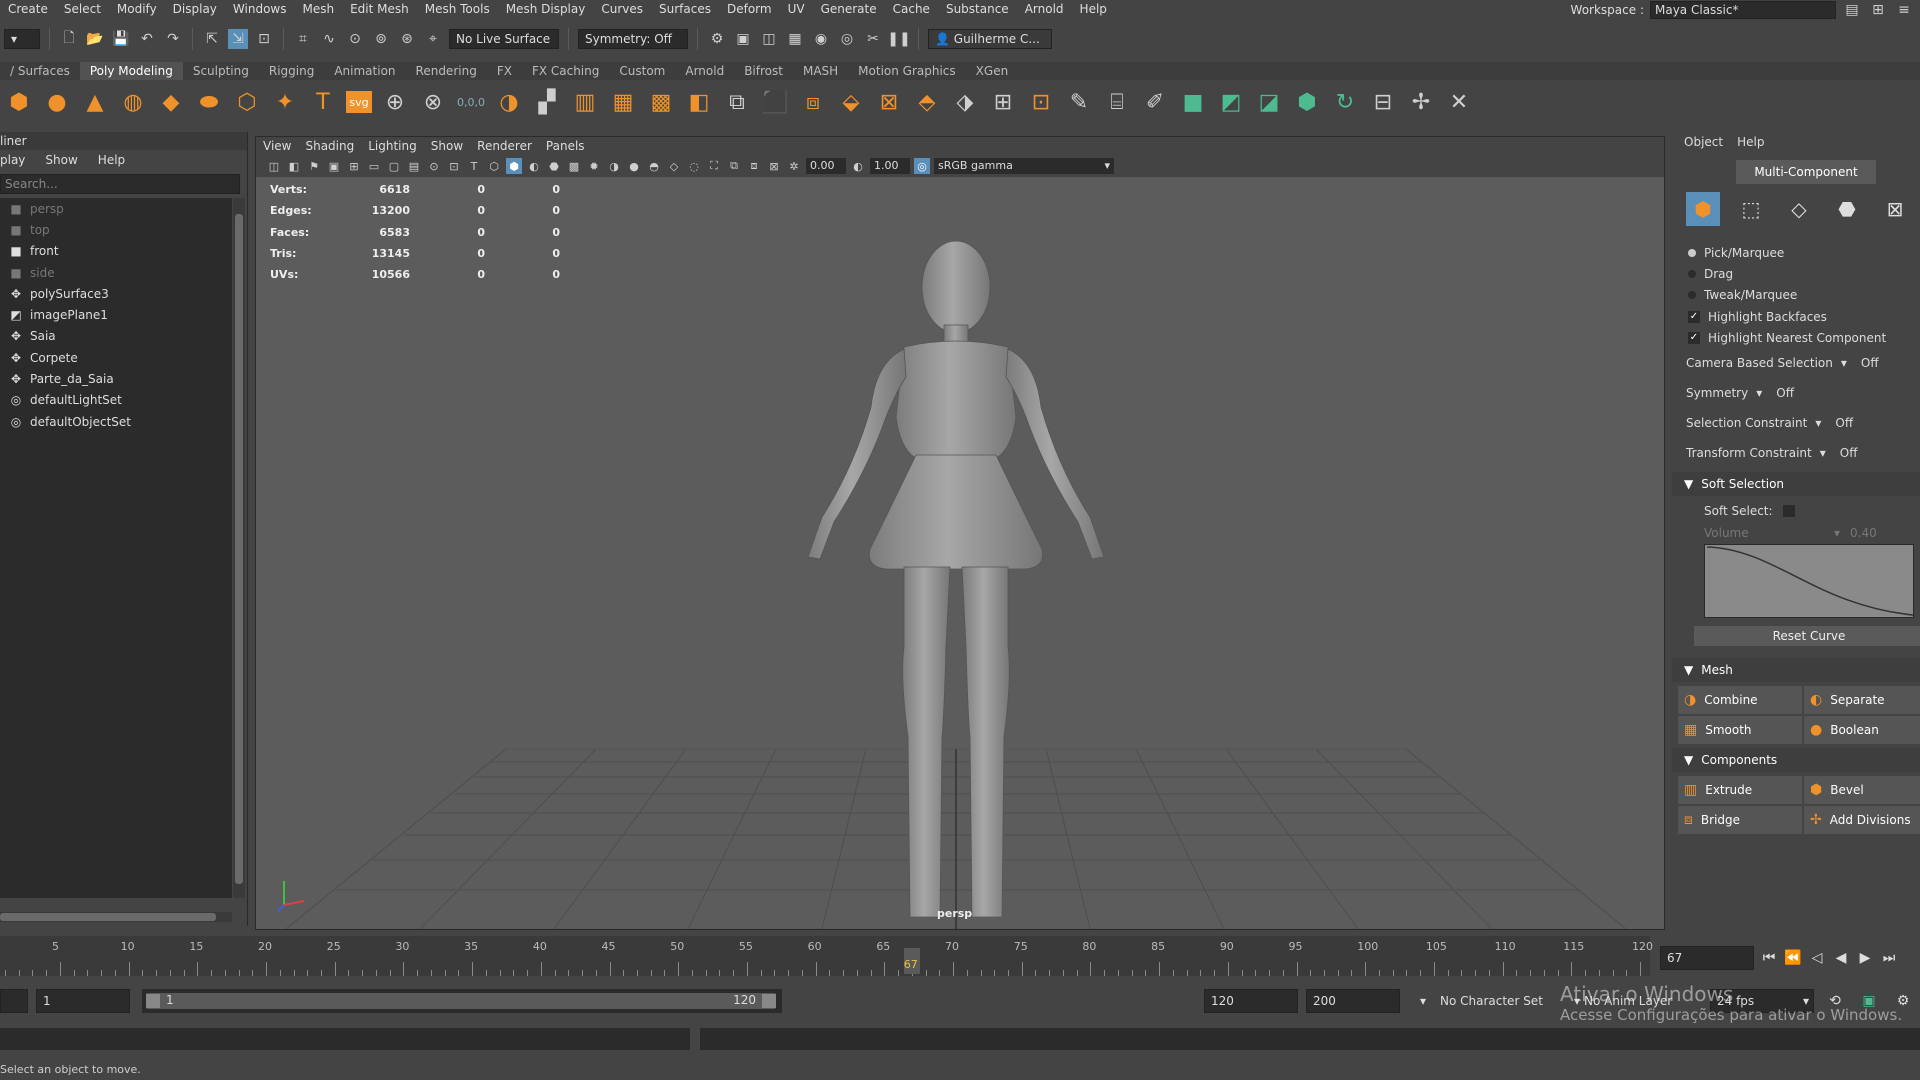 The width and height of the screenshot is (1920, 1080). What do you see at coordinates (474, 166) in the screenshot?
I see `safe-title-icon: T` at bounding box center [474, 166].